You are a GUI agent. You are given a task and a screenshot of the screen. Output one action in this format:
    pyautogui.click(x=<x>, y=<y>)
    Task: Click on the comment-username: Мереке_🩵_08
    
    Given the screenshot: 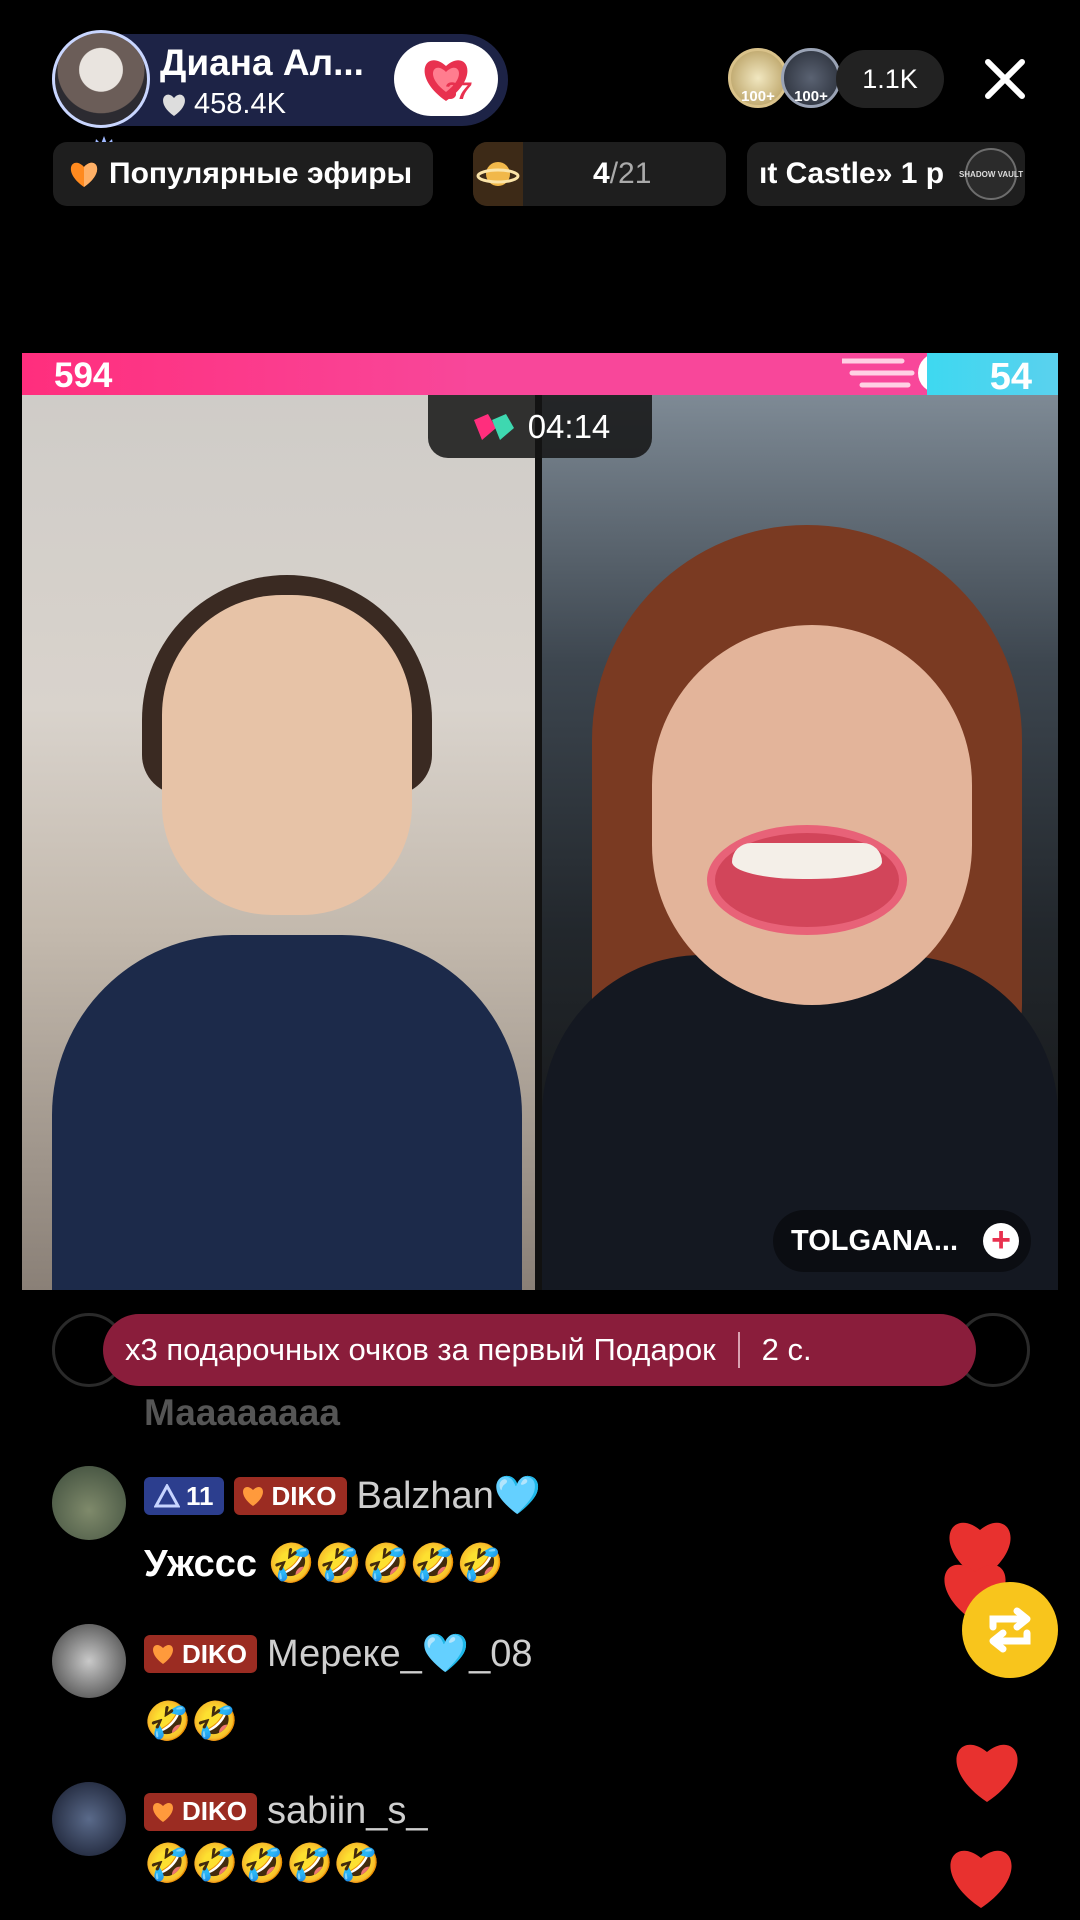 What is the action you would take?
    pyautogui.click(x=400, y=1654)
    